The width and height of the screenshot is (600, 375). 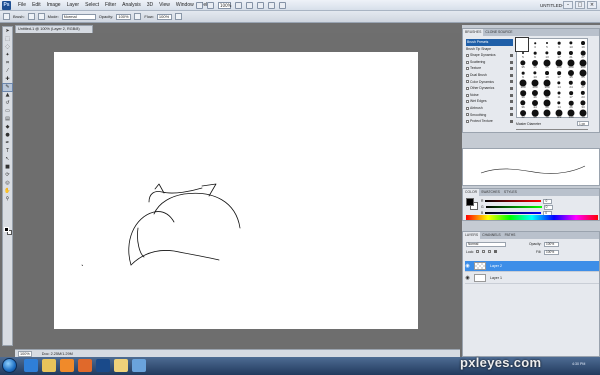 What do you see at coordinates (282, 5) in the screenshot?
I see `screen-mode-icon` at bounding box center [282, 5].